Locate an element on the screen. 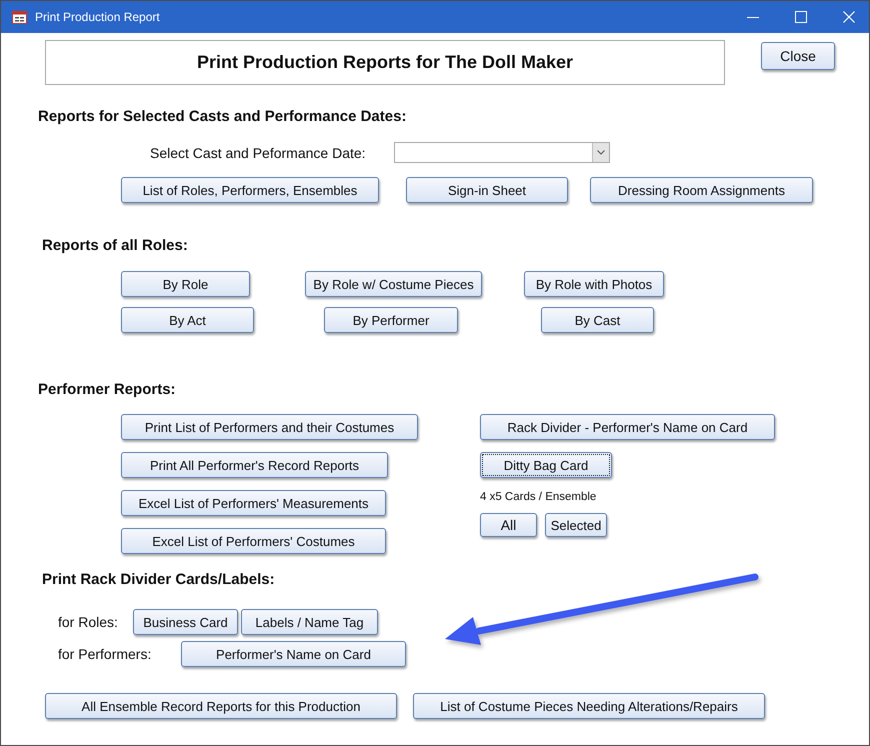  window-title: Print Production Report is located at coordinates (97, 17).